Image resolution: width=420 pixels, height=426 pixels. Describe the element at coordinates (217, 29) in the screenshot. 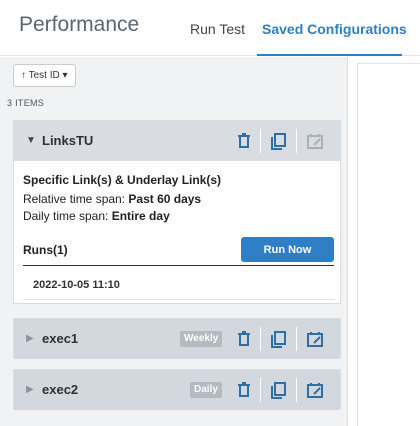

I see `tab-run-test: Run Test` at that location.